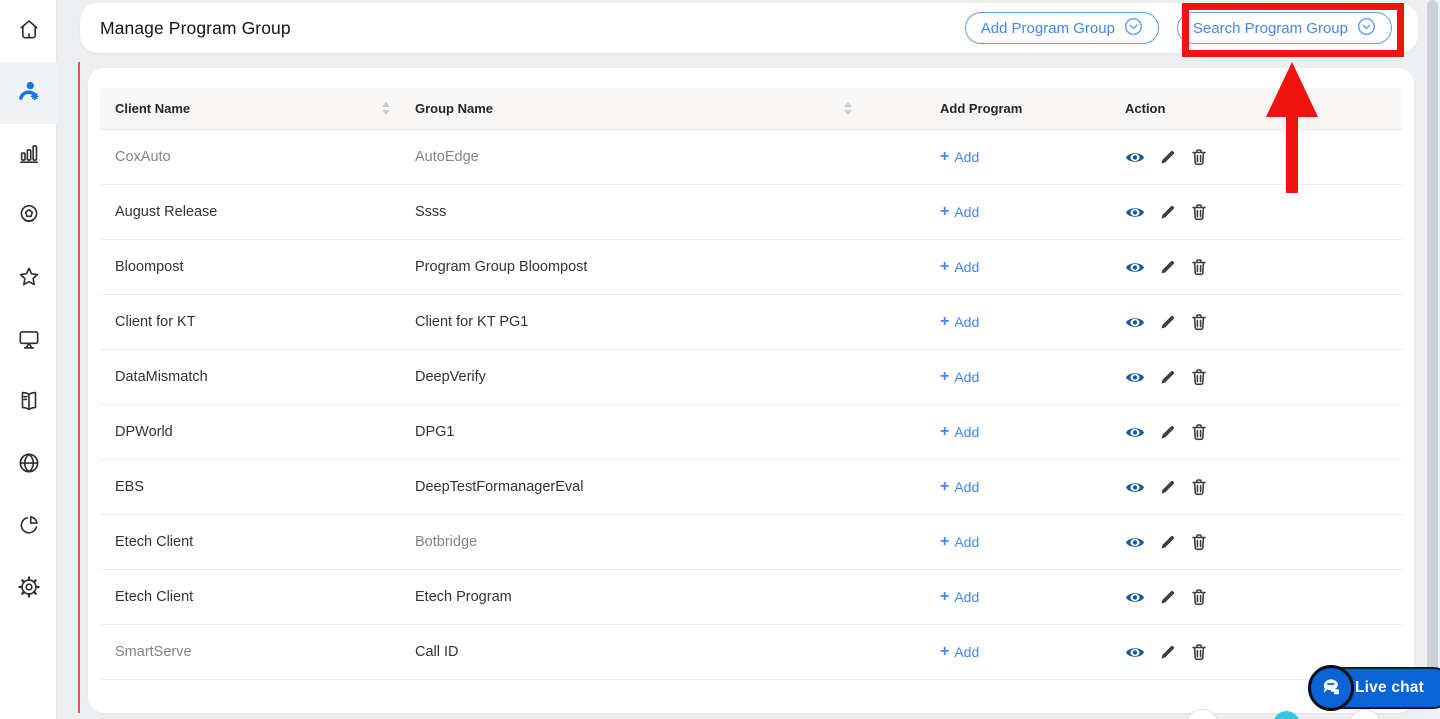 Image resolution: width=1440 pixels, height=719 pixels. What do you see at coordinates (28, 279) in the screenshot?
I see `sidebar-item-favorites` at bounding box center [28, 279].